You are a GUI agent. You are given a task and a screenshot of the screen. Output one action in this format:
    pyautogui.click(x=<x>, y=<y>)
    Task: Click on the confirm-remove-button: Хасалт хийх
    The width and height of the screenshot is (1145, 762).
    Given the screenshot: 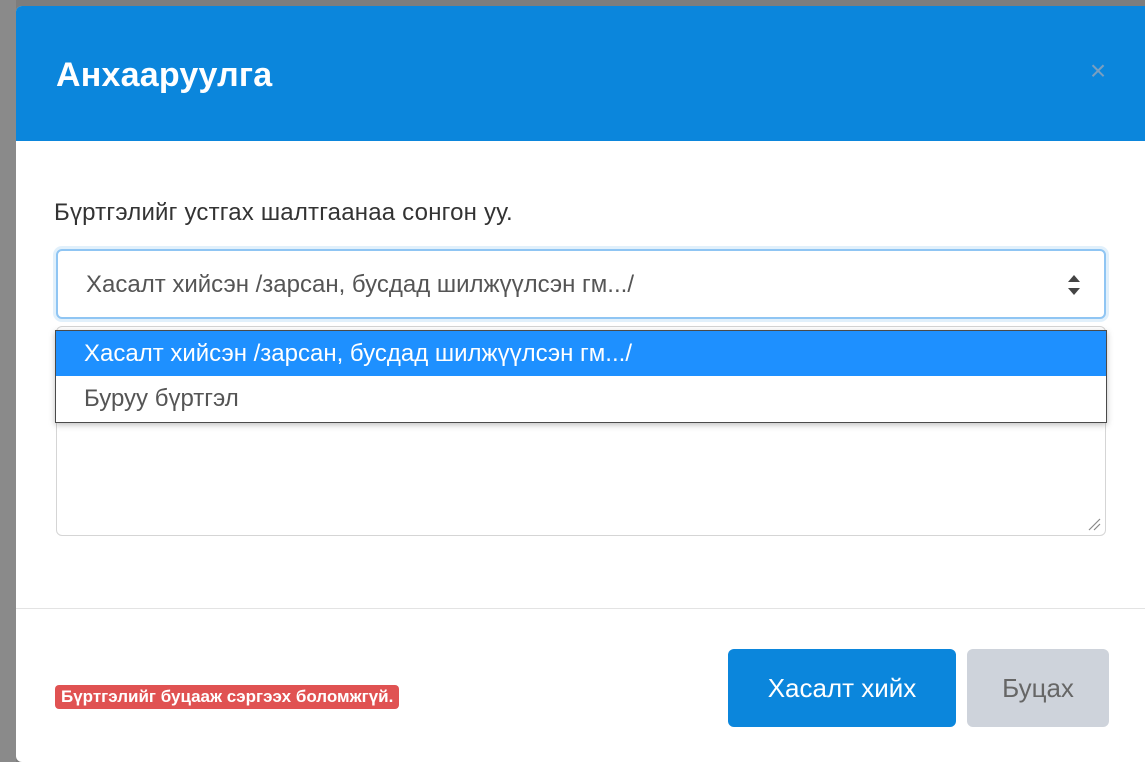 What is the action you would take?
    pyautogui.click(x=842, y=688)
    